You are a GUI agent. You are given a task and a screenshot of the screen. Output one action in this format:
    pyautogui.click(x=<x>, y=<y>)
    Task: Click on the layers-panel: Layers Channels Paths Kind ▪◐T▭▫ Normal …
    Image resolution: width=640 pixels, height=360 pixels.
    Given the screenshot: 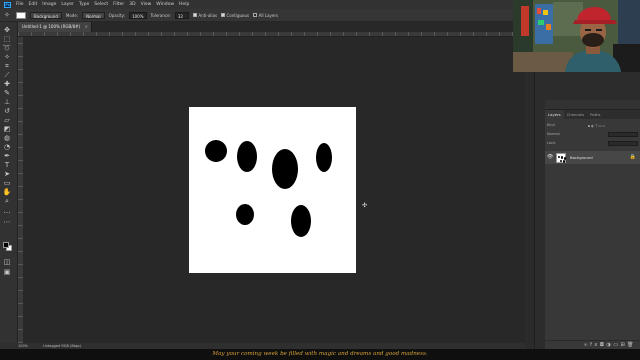 What is the action you would take?
    pyautogui.click(x=592, y=230)
    